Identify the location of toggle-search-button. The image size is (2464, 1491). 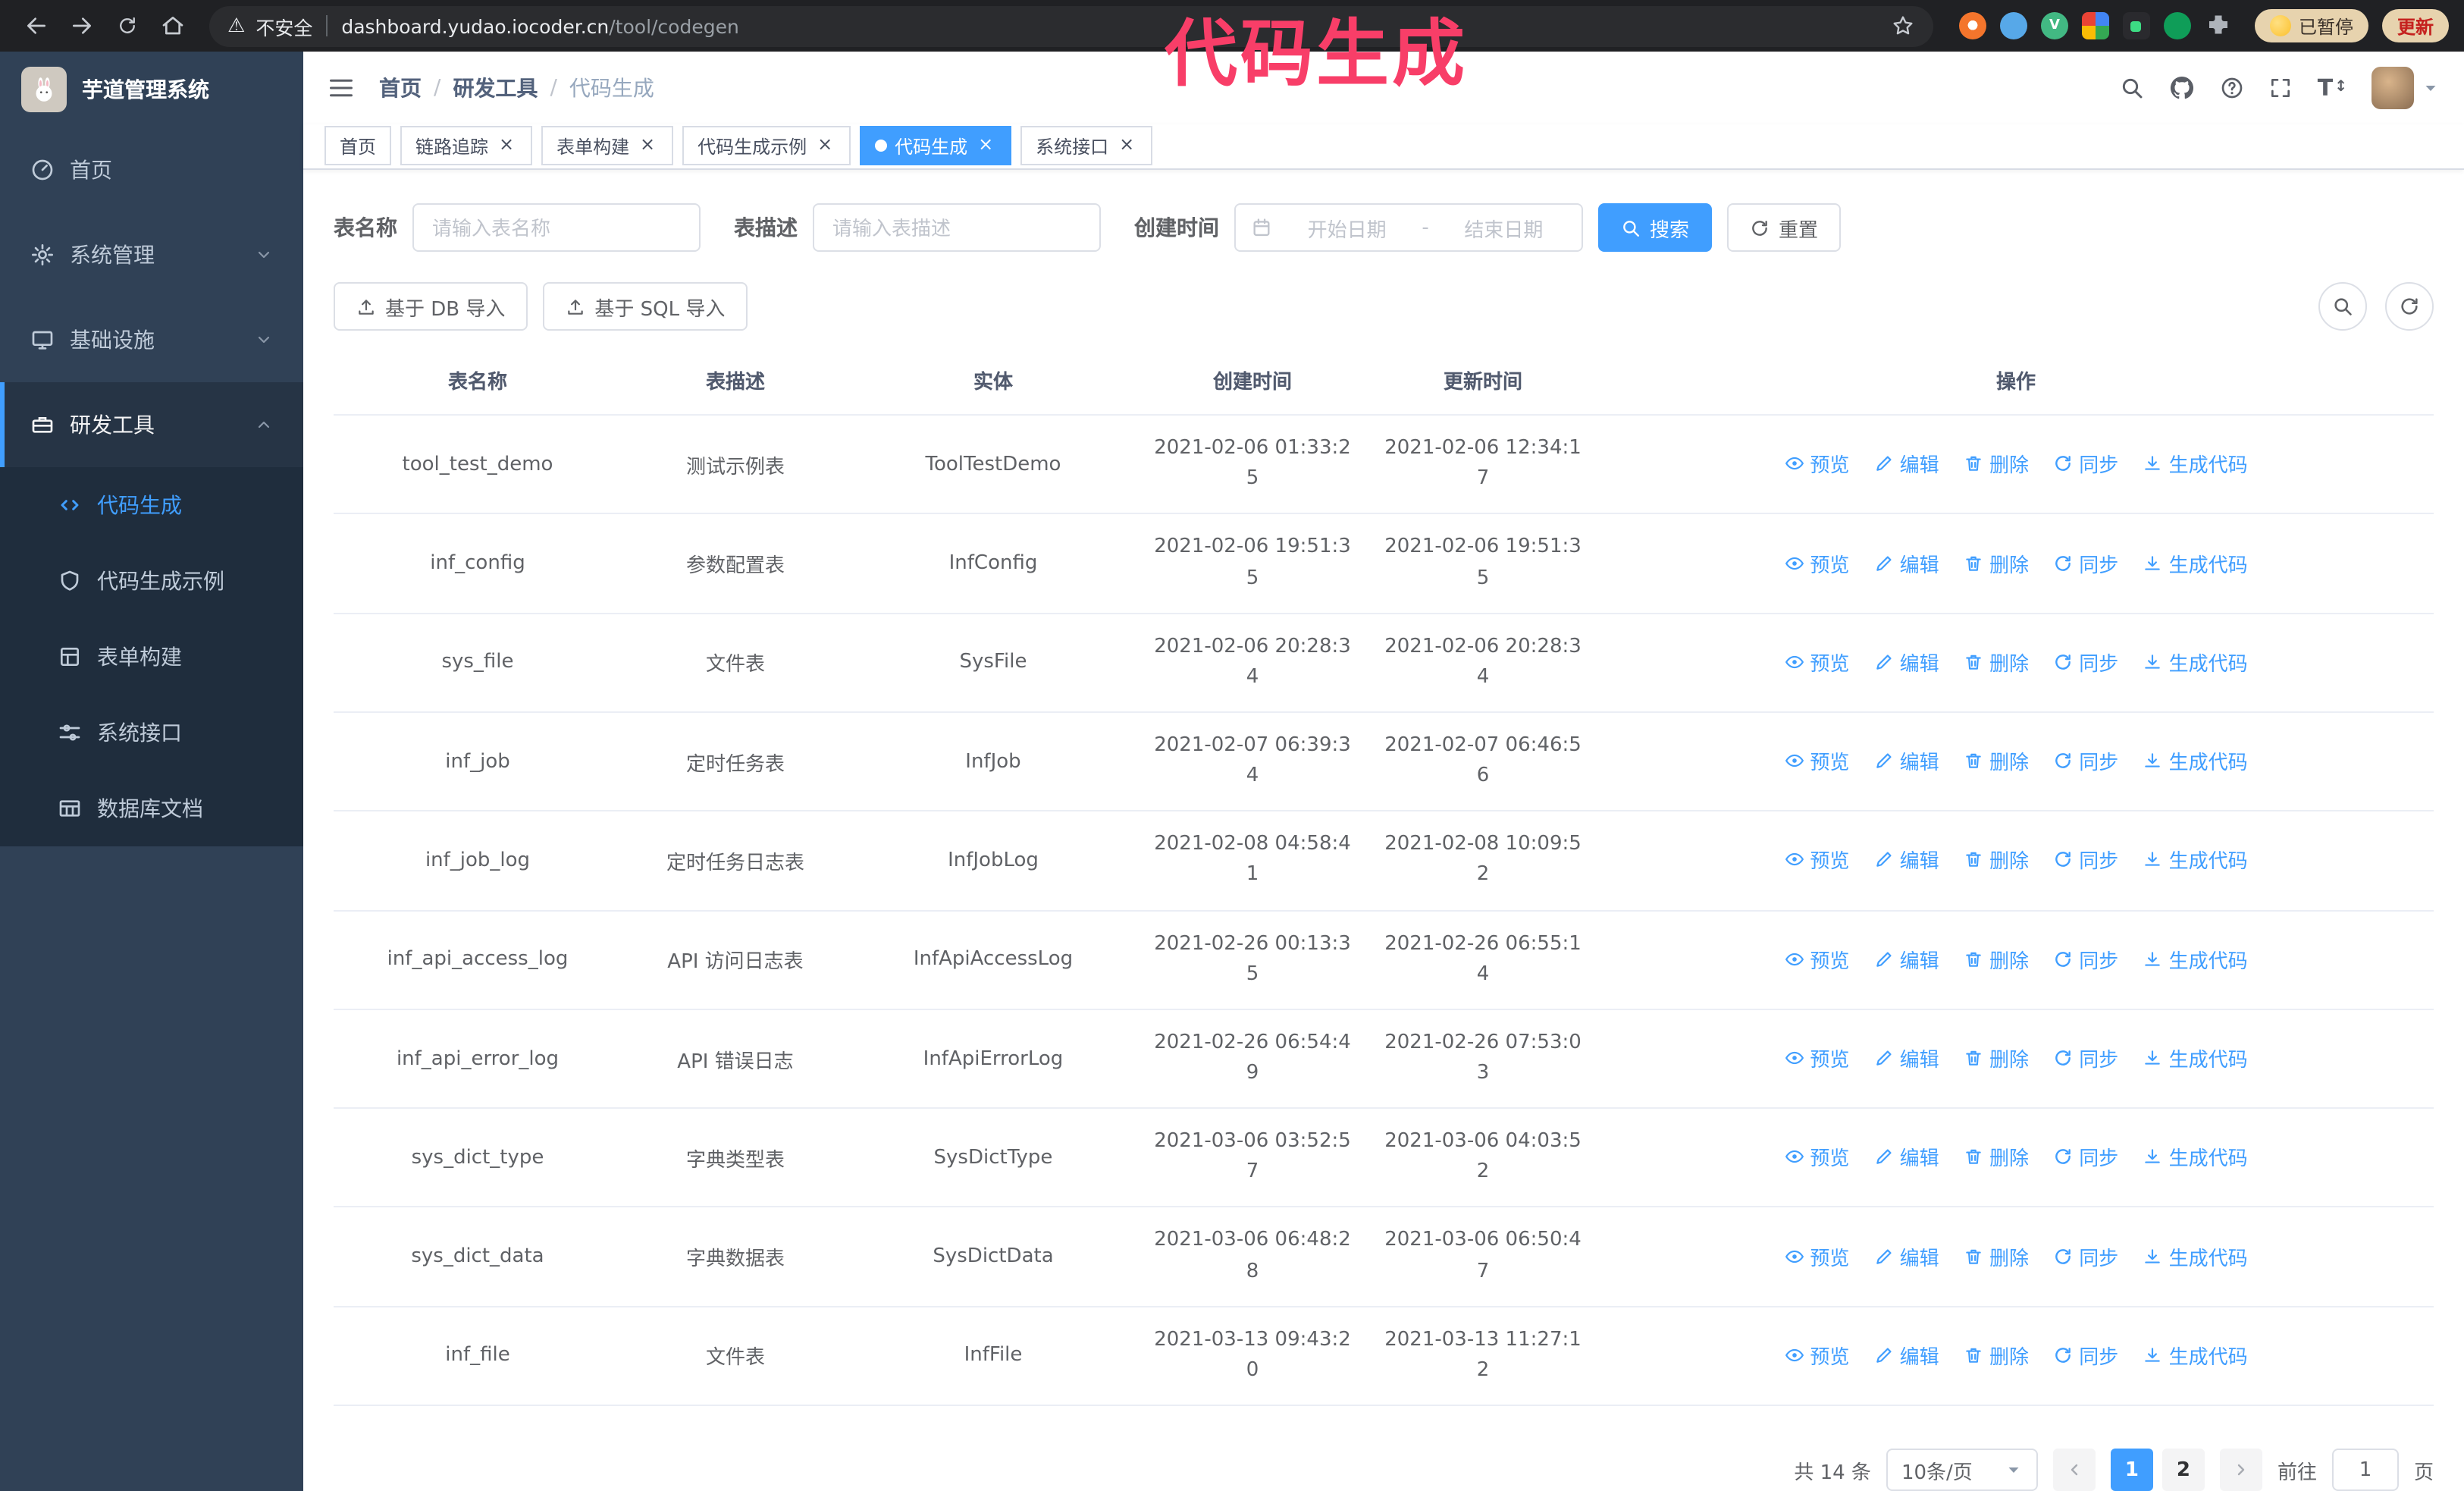
(2343, 306).